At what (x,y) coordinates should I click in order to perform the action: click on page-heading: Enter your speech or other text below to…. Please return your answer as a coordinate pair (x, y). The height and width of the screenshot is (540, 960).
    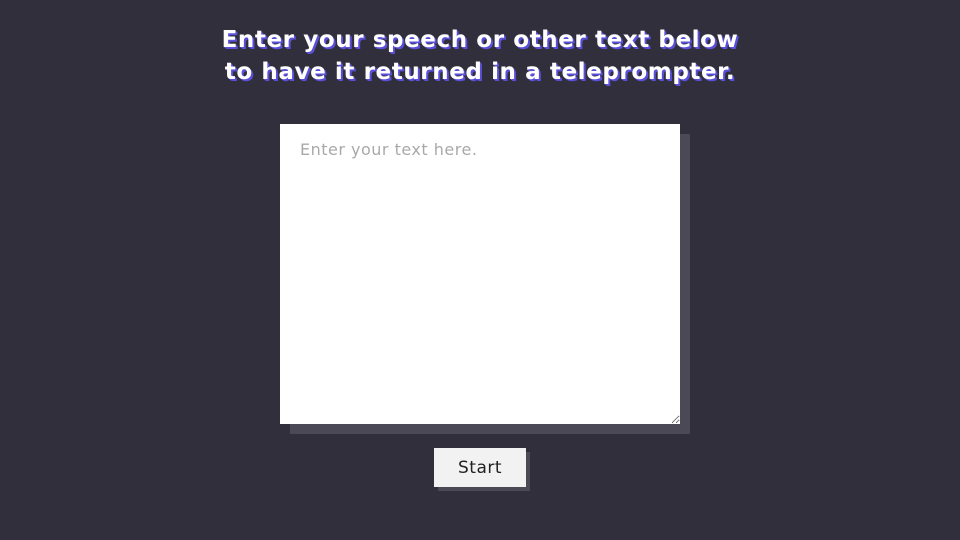
    Looking at the image, I should click on (480, 56).